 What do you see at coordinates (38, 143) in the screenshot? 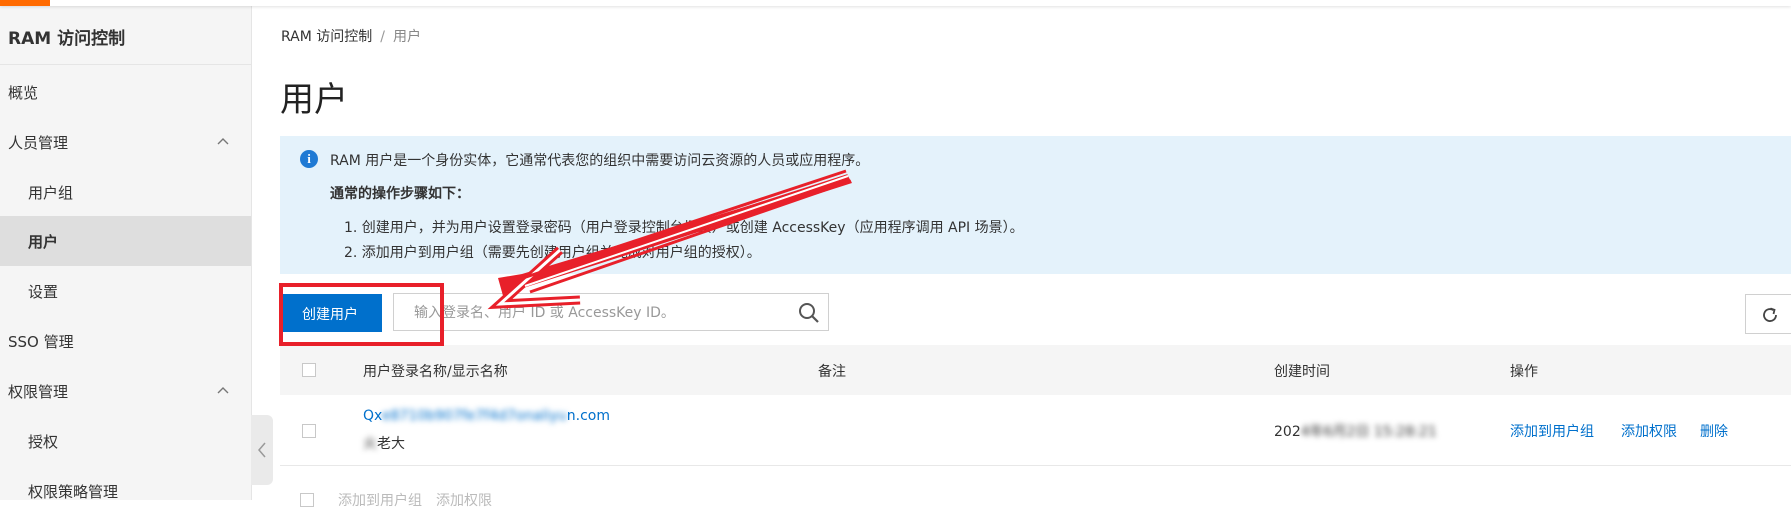
I see `sidebar-item-label: 人员管理` at bounding box center [38, 143].